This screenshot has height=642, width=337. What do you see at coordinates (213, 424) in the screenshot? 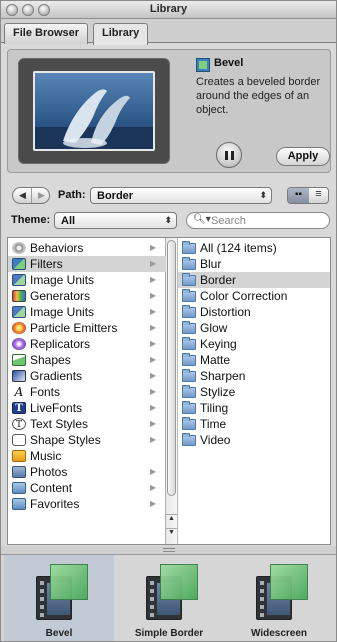
I see `subfolder-label: Time` at bounding box center [213, 424].